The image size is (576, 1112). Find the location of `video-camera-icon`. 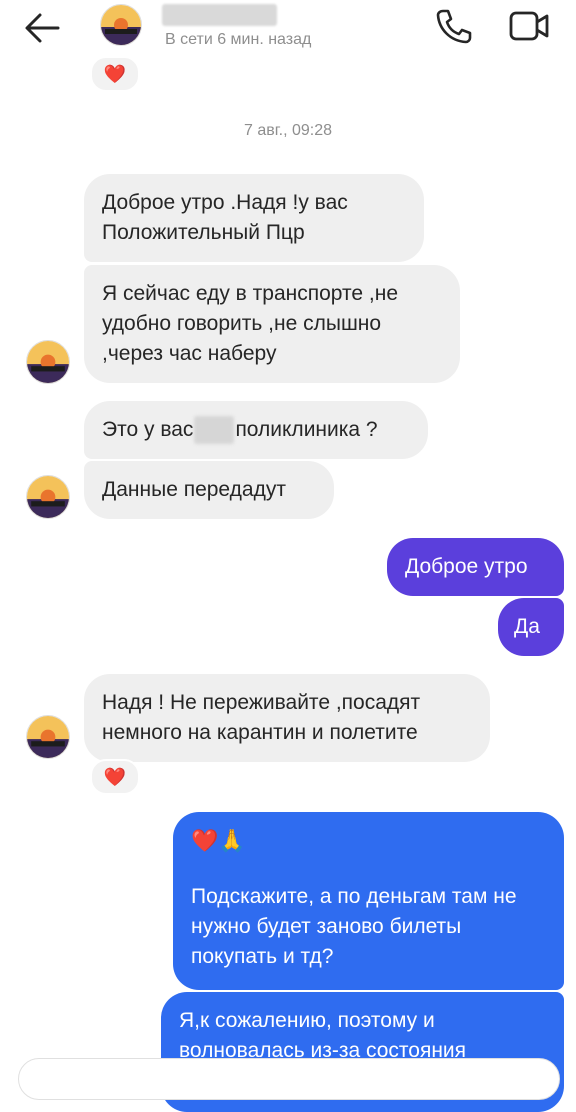

video-camera-icon is located at coordinates (529, 26).